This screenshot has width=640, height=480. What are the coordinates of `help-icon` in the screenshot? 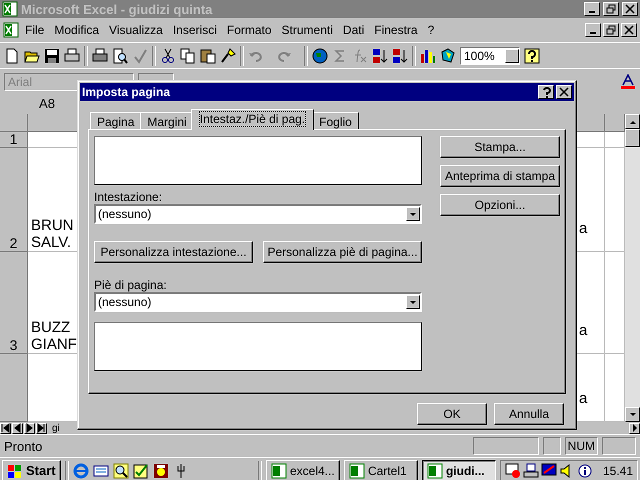 It's located at (532, 56).